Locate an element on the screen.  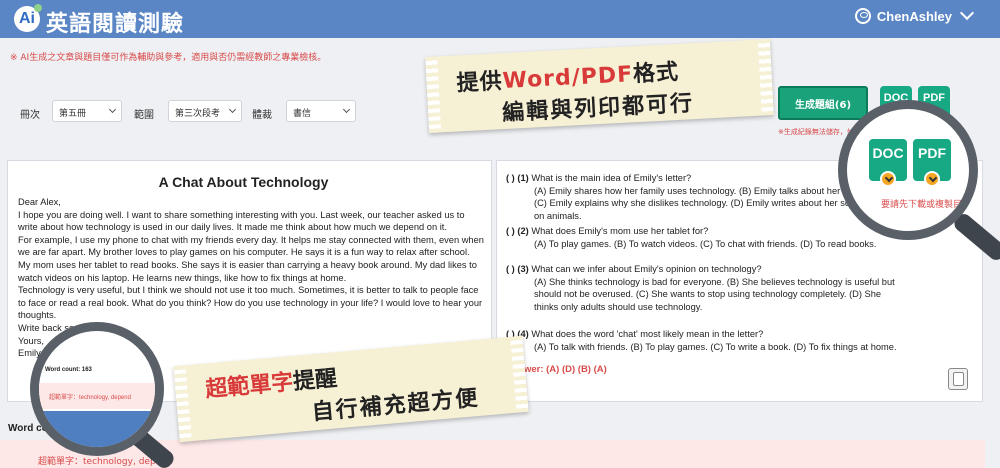
genre-select: 書信 is located at coordinates (321, 111).